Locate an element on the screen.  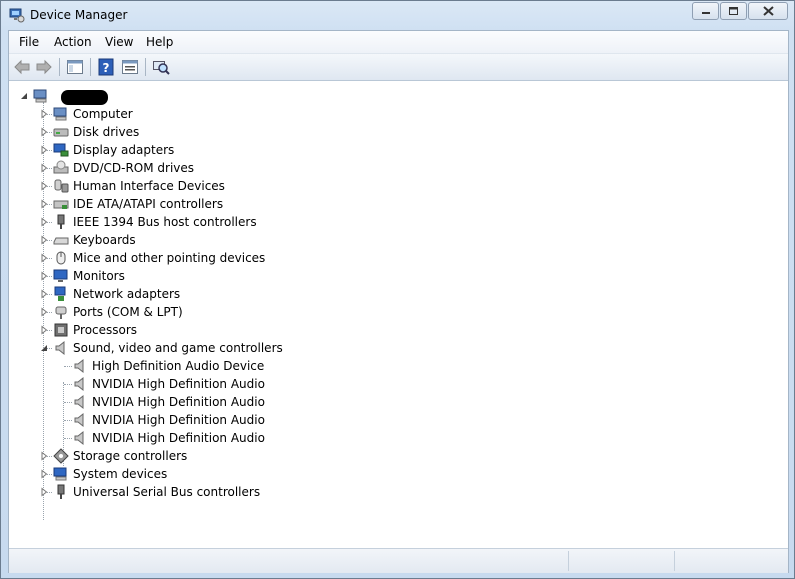
mouse-icon is located at coordinates (61, 258).